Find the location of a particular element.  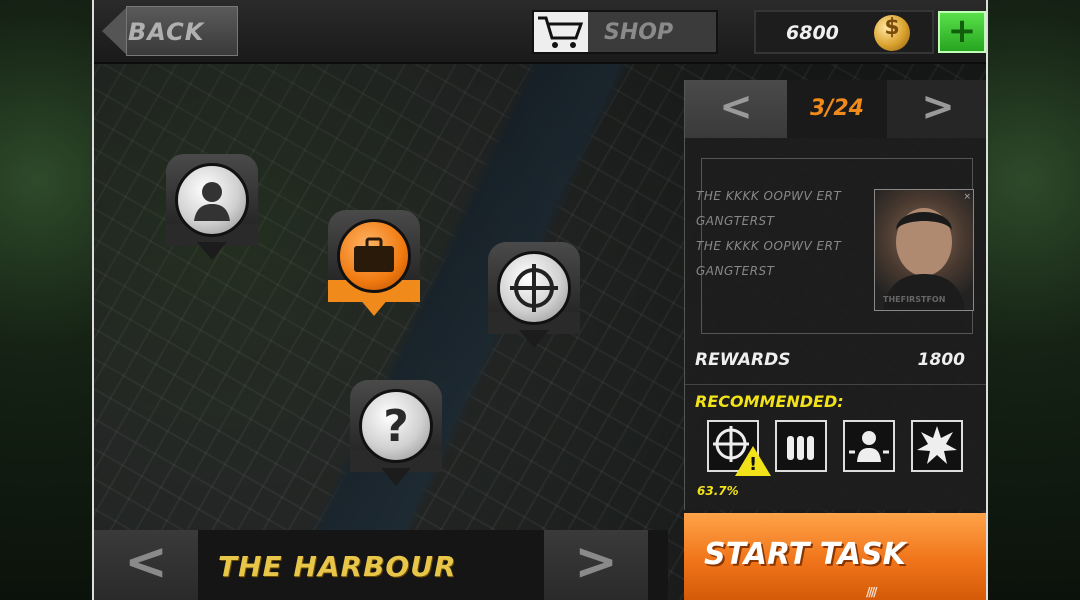

recommended-scope-item: ! is located at coordinates (739, 448).